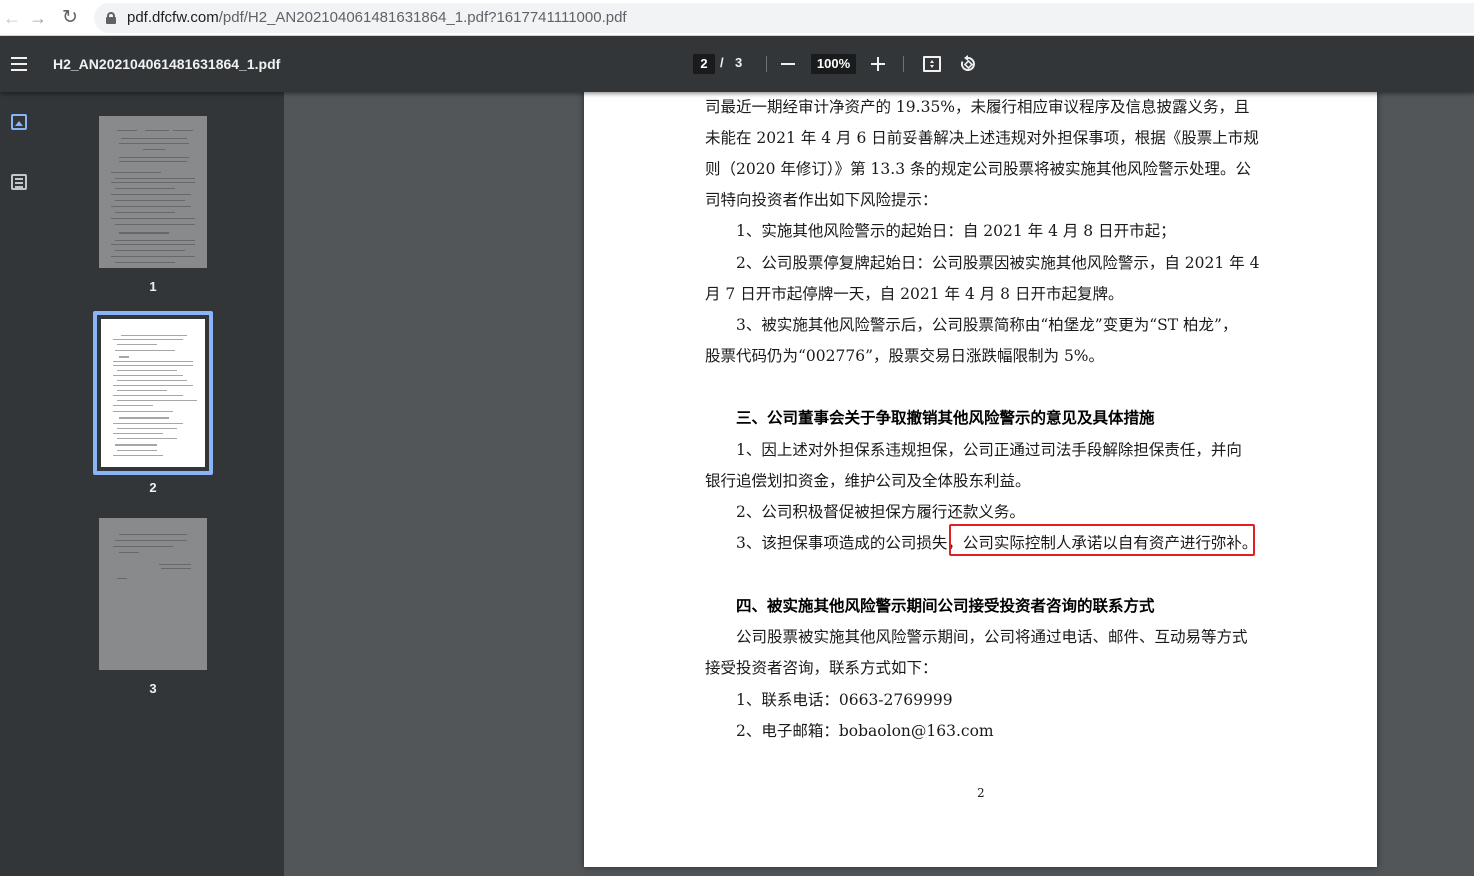 This screenshot has height=876, width=1474. What do you see at coordinates (833, 64) in the screenshot?
I see `zoom-level-input: 100%` at bounding box center [833, 64].